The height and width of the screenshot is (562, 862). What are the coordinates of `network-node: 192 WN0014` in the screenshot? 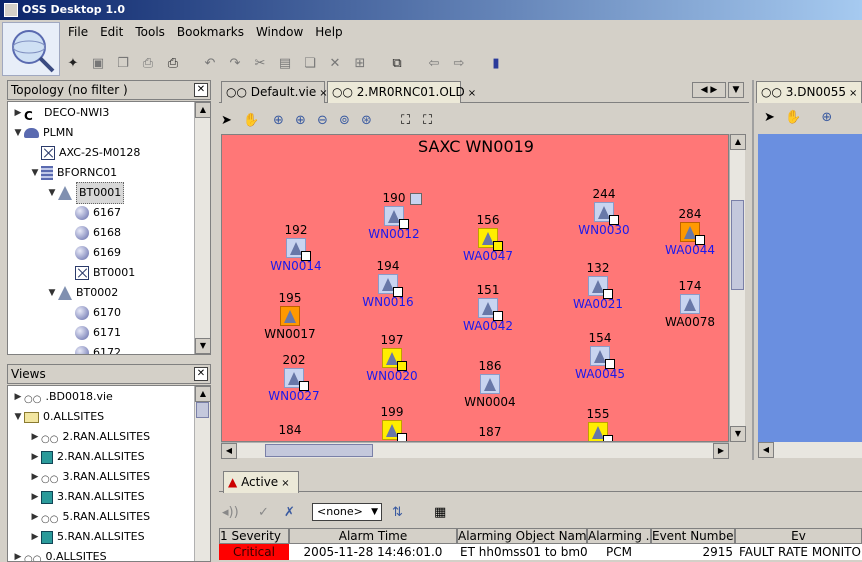 It's located at (296, 248).